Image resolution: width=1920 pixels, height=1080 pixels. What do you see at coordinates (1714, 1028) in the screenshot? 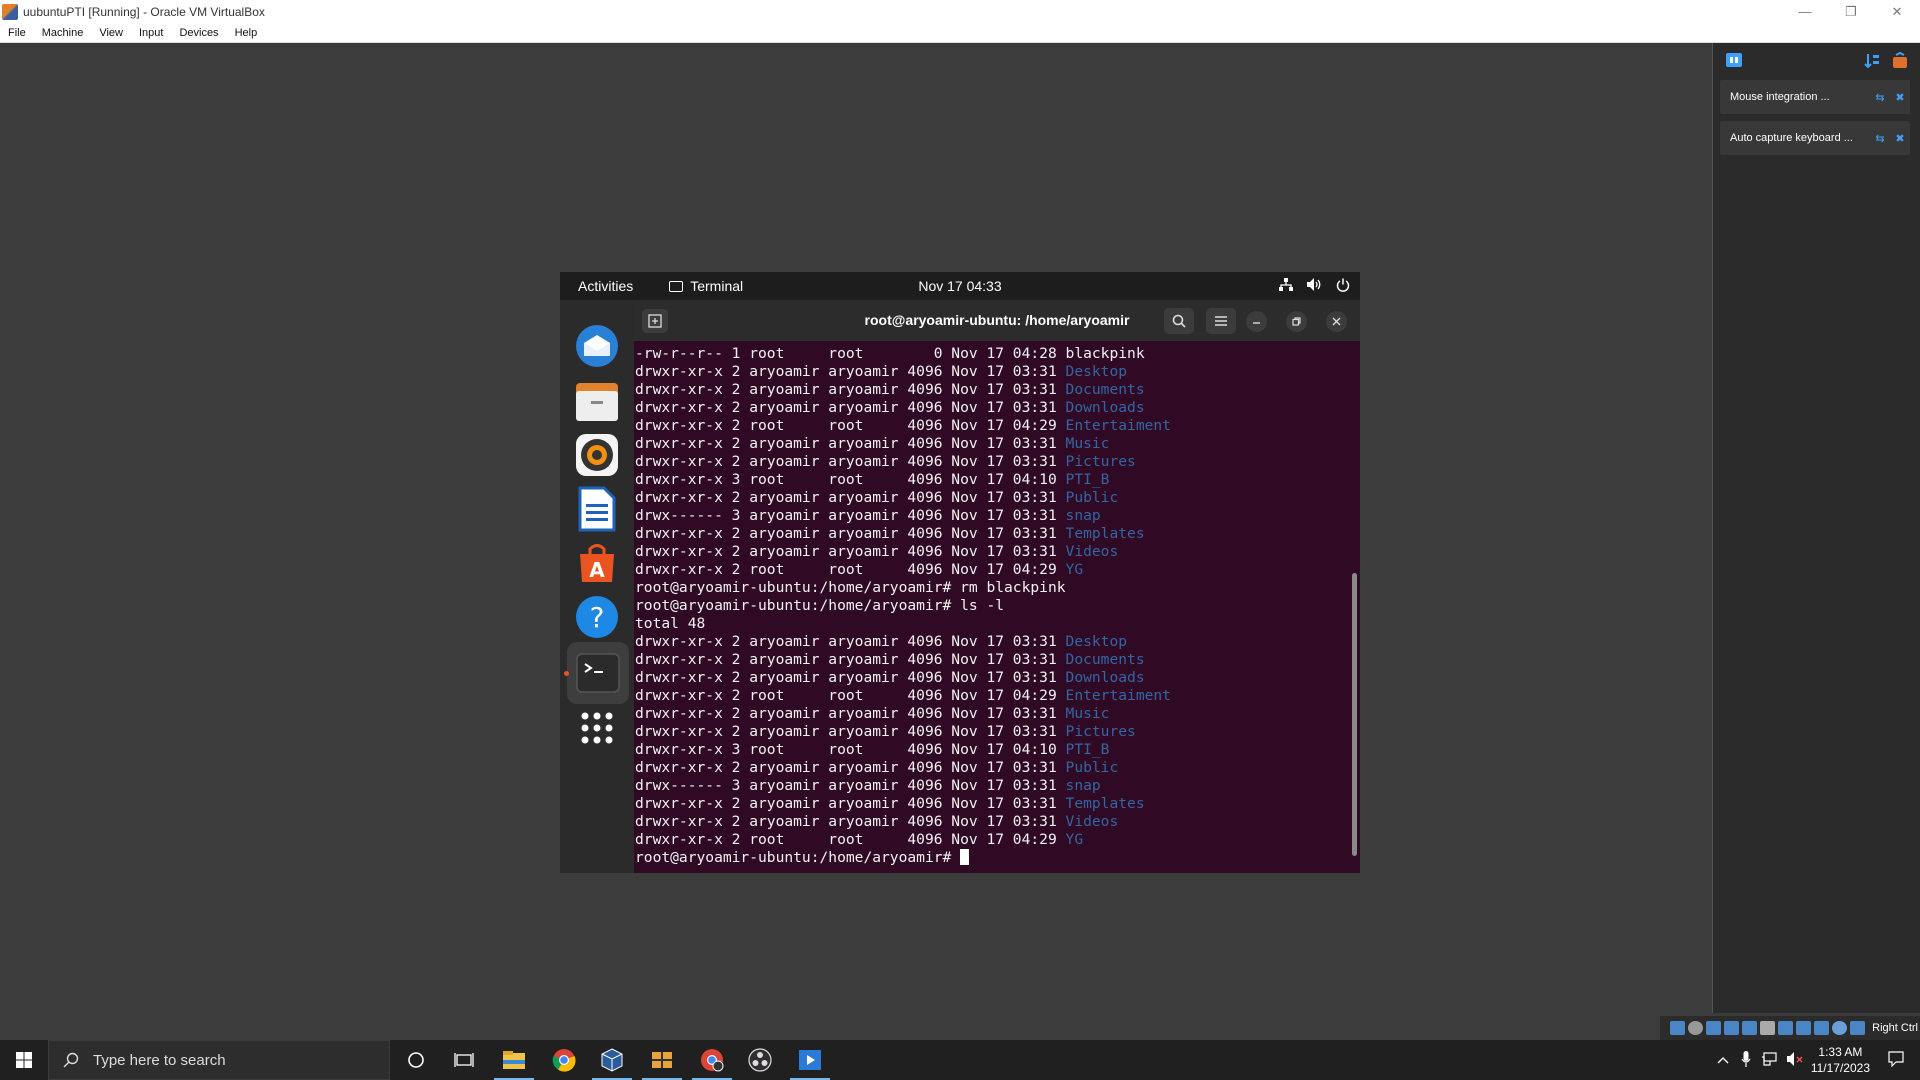
I see `audio-icon` at bounding box center [1714, 1028].